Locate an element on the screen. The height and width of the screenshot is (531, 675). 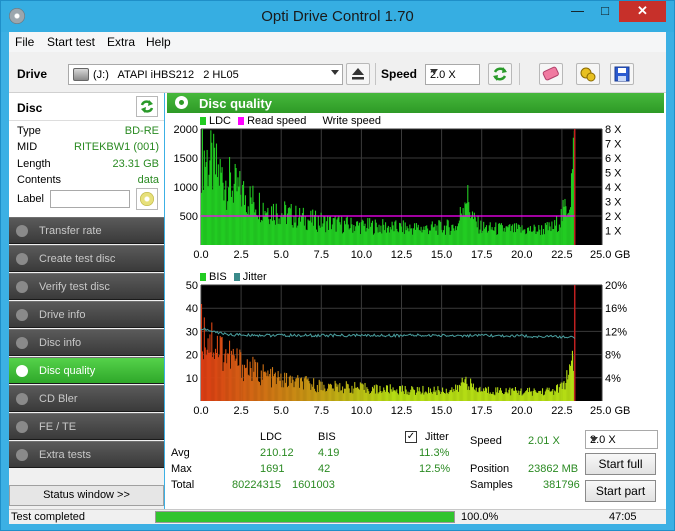
progress-fill is located at coordinates (305, 517).